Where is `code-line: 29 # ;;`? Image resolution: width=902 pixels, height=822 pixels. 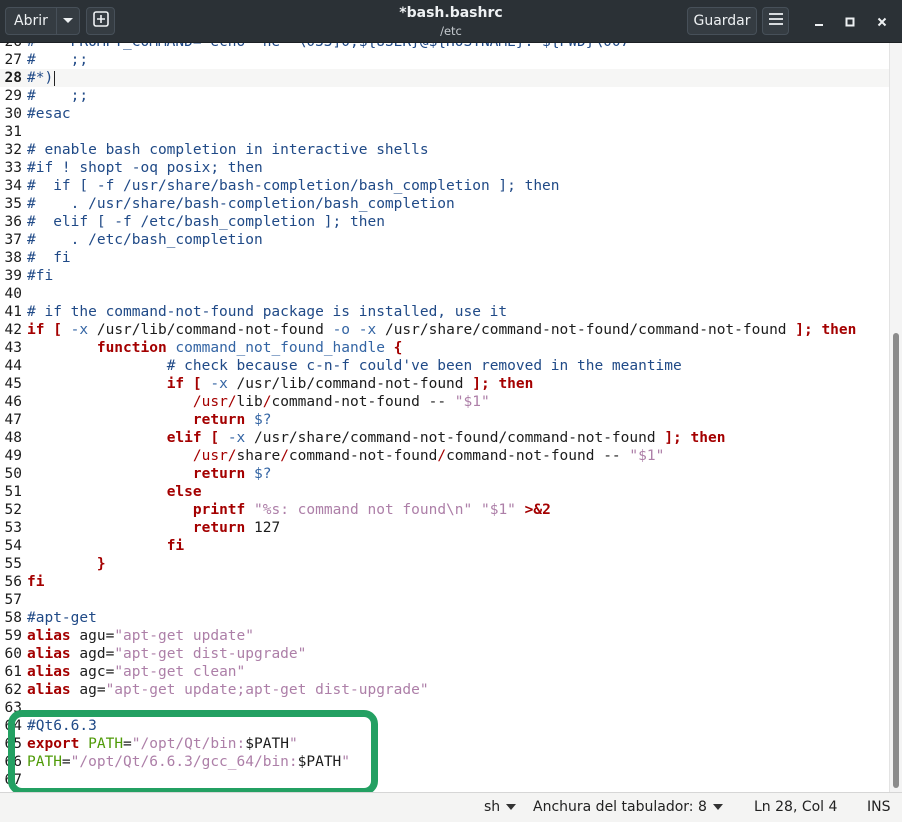 code-line: 29 # ;; is located at coordinates (444, 96).